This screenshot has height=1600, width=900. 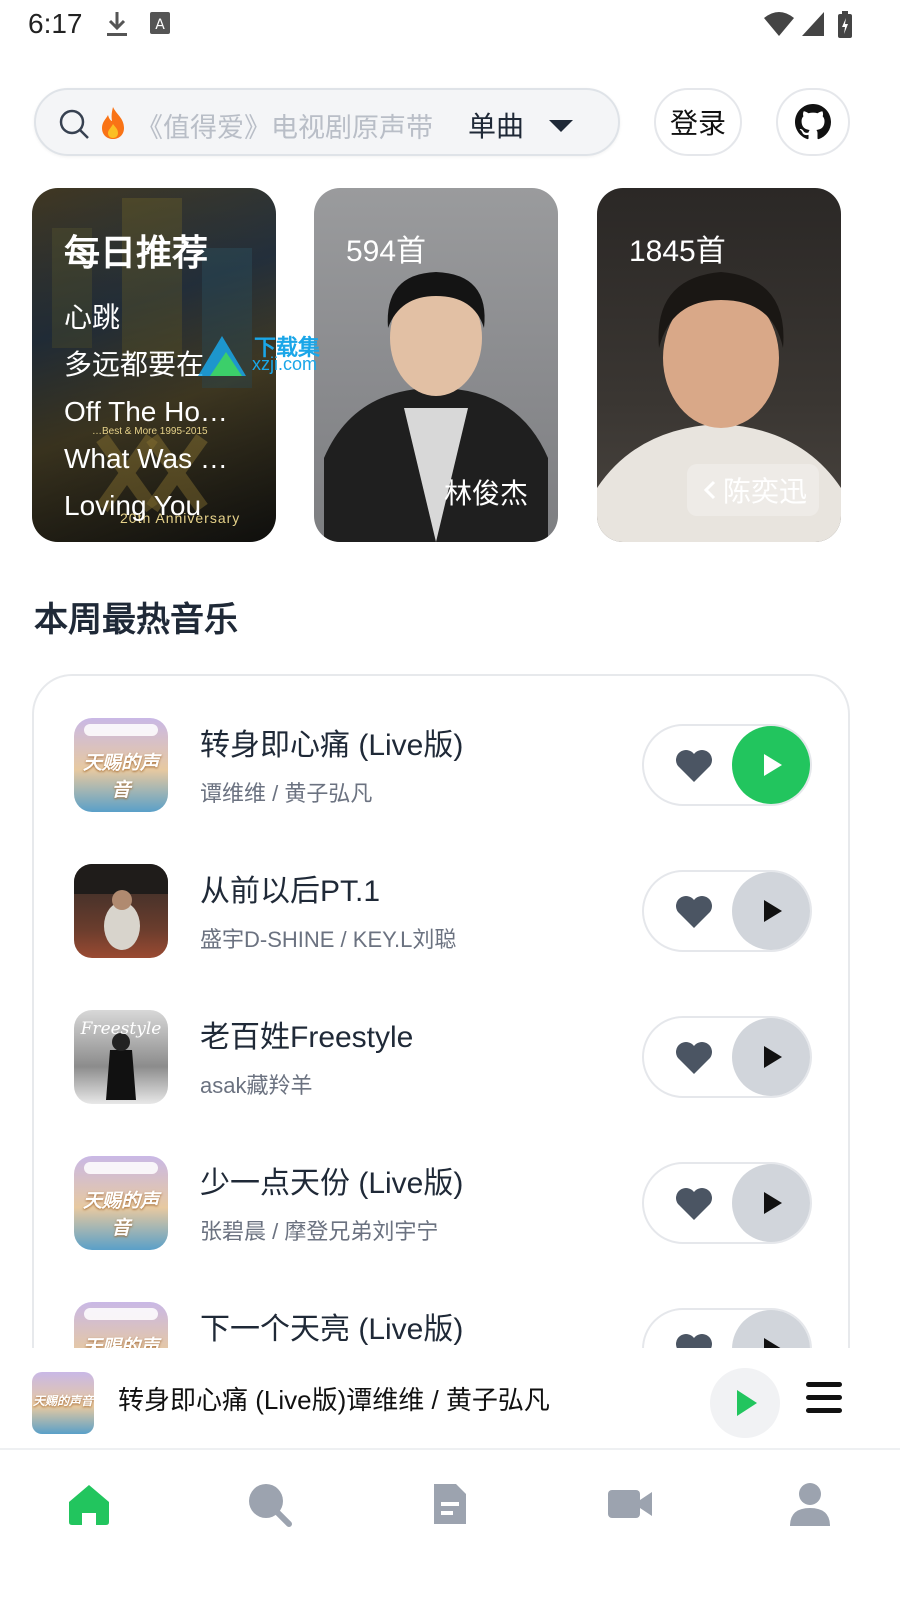 What do you see at coordinates (117, 24) in the screenshot?
I see `download-icon` at bounding box center [117, 24].